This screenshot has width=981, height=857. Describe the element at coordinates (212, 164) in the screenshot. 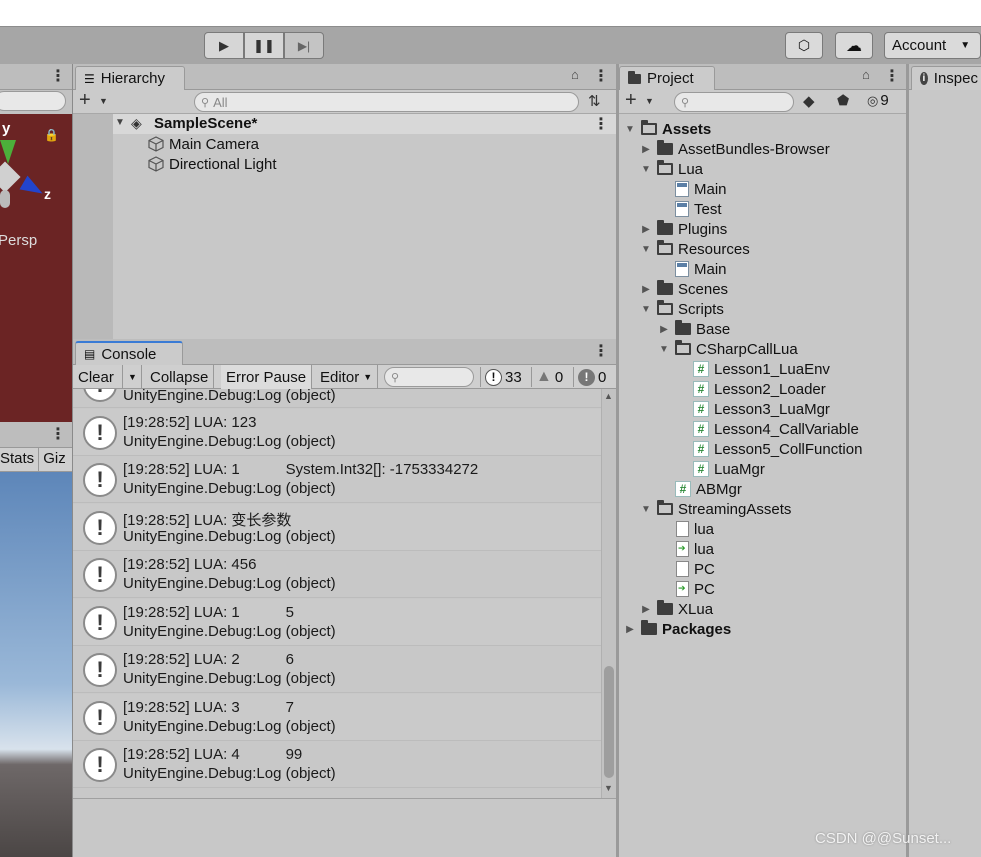

I see `hierarchy-item: Directional Light` at that location.